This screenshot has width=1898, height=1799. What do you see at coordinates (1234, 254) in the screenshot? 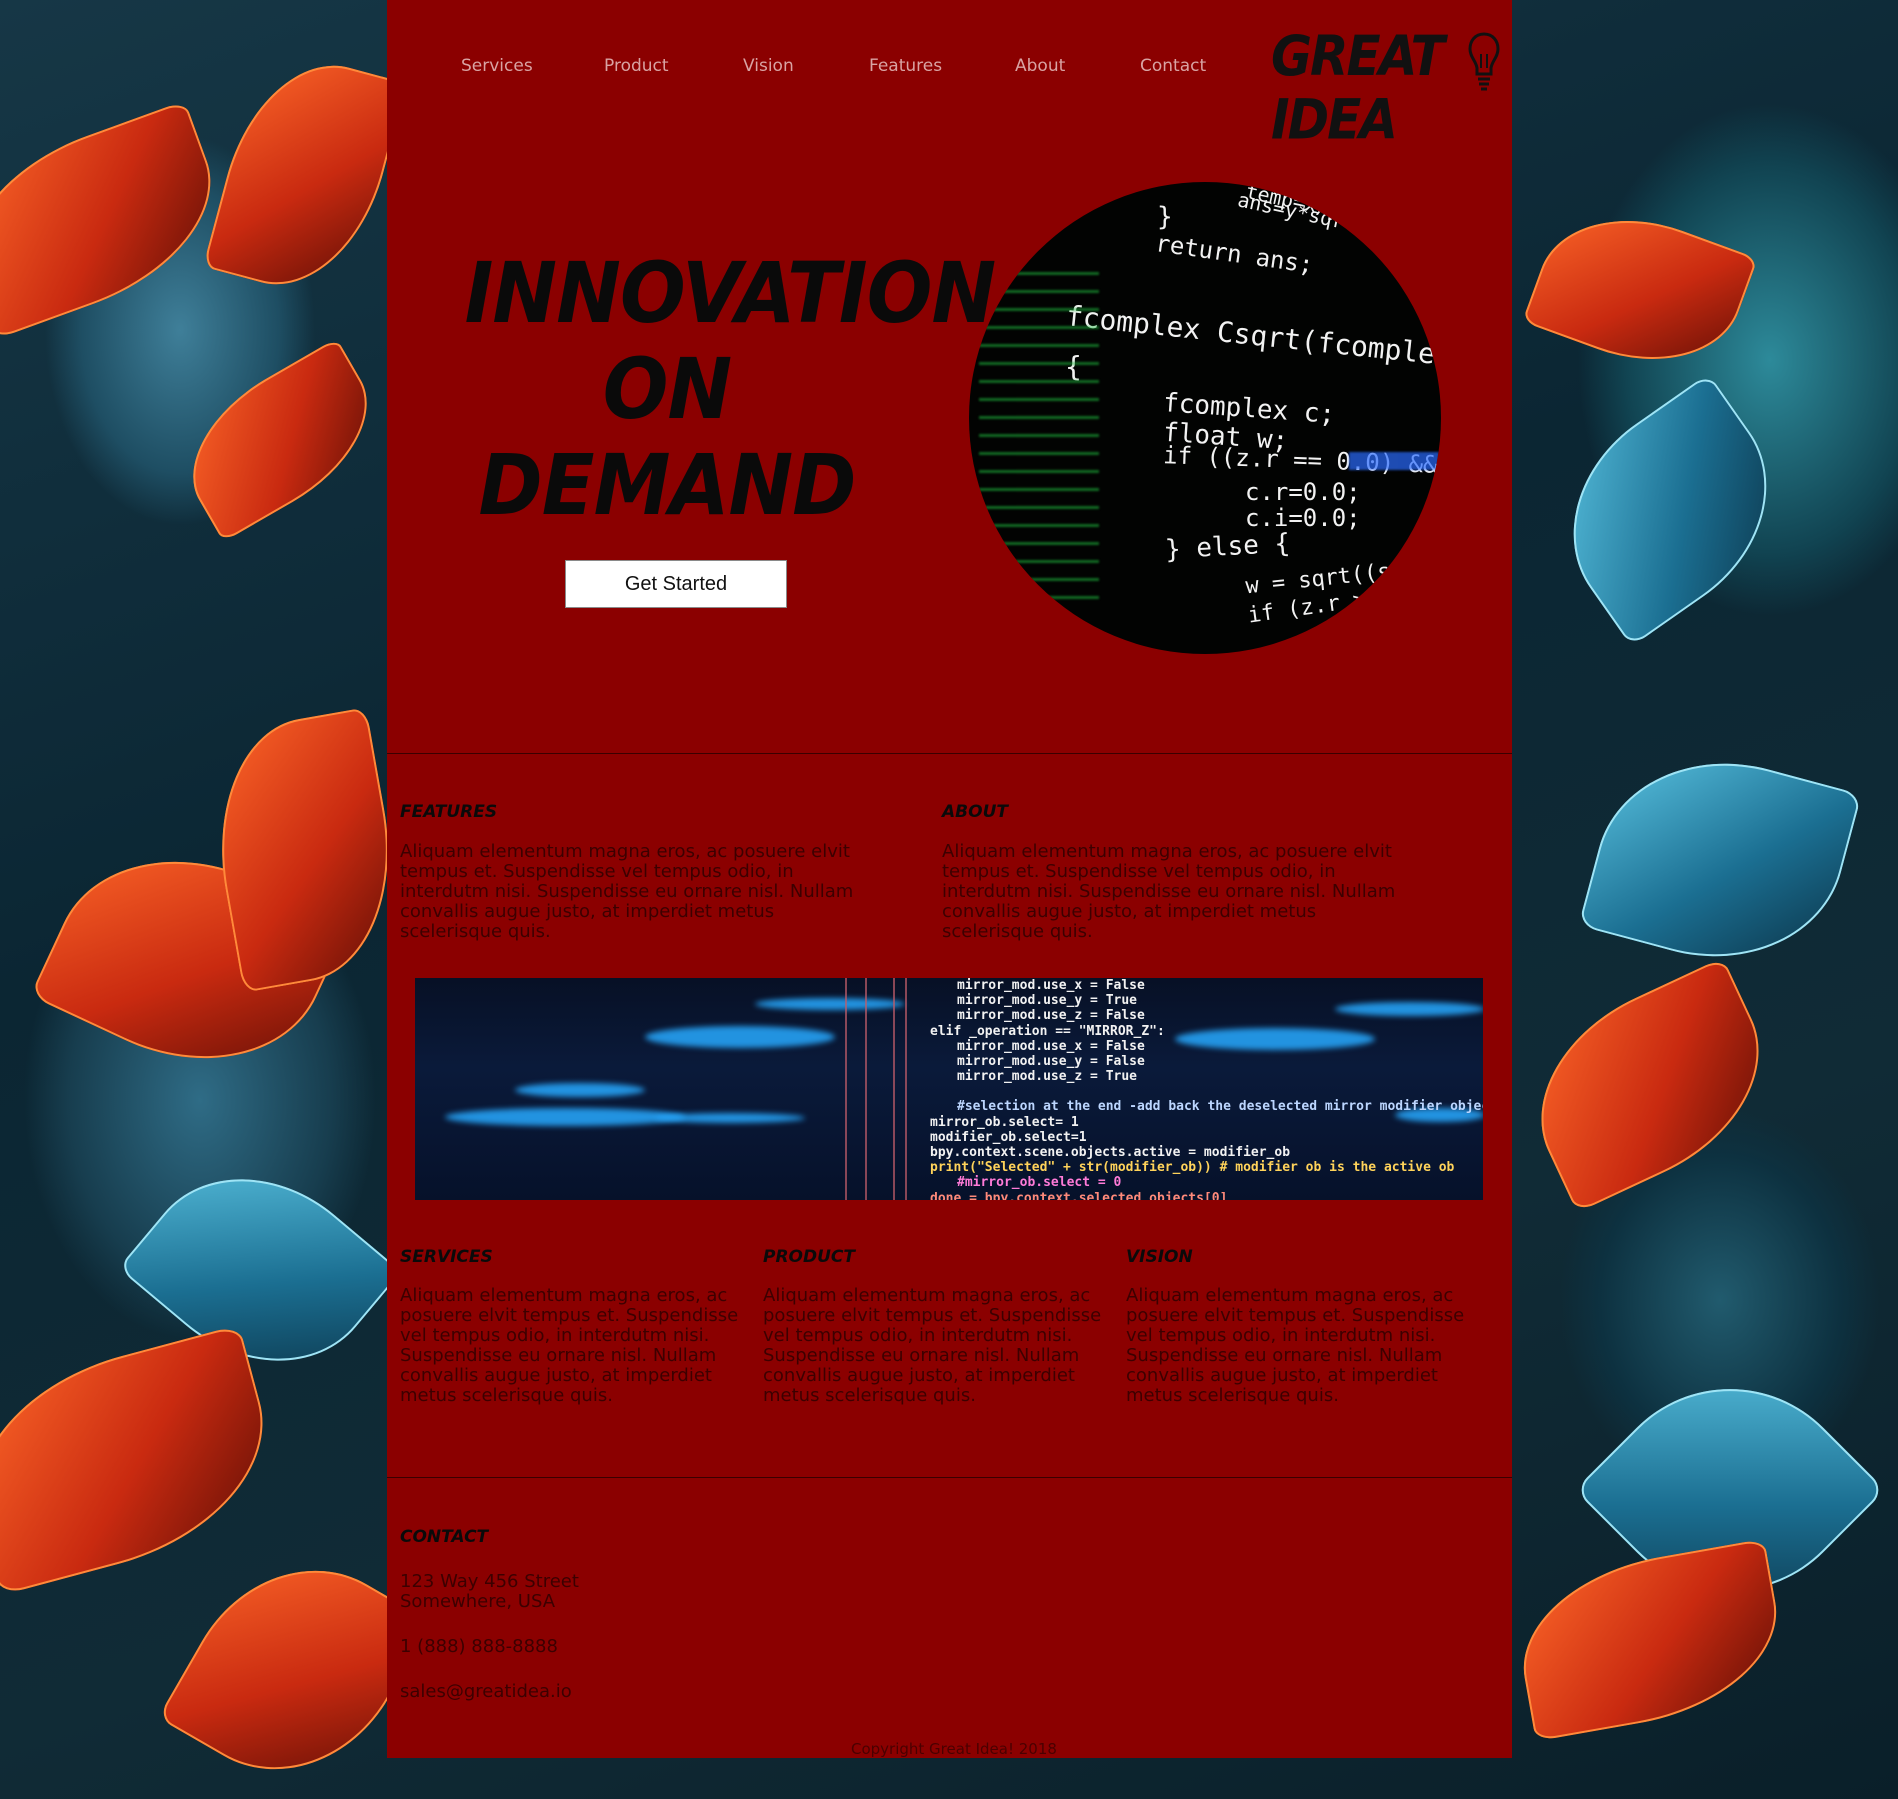
I see `code-line: return ans;` at bounding box center [1234, 254].